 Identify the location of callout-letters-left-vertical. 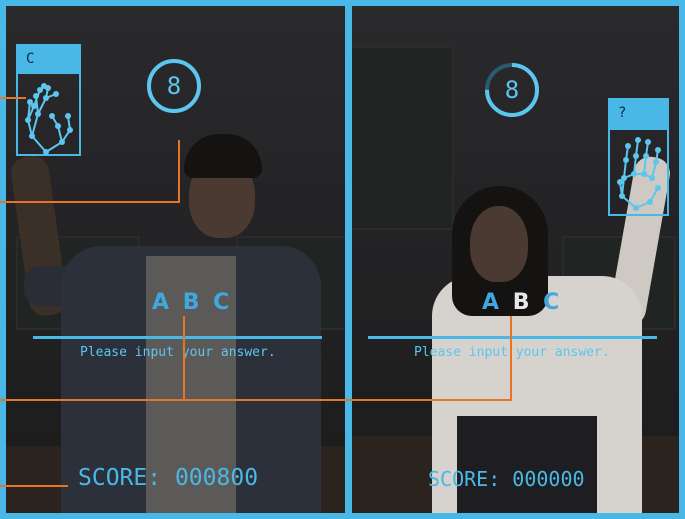
(184, 358).